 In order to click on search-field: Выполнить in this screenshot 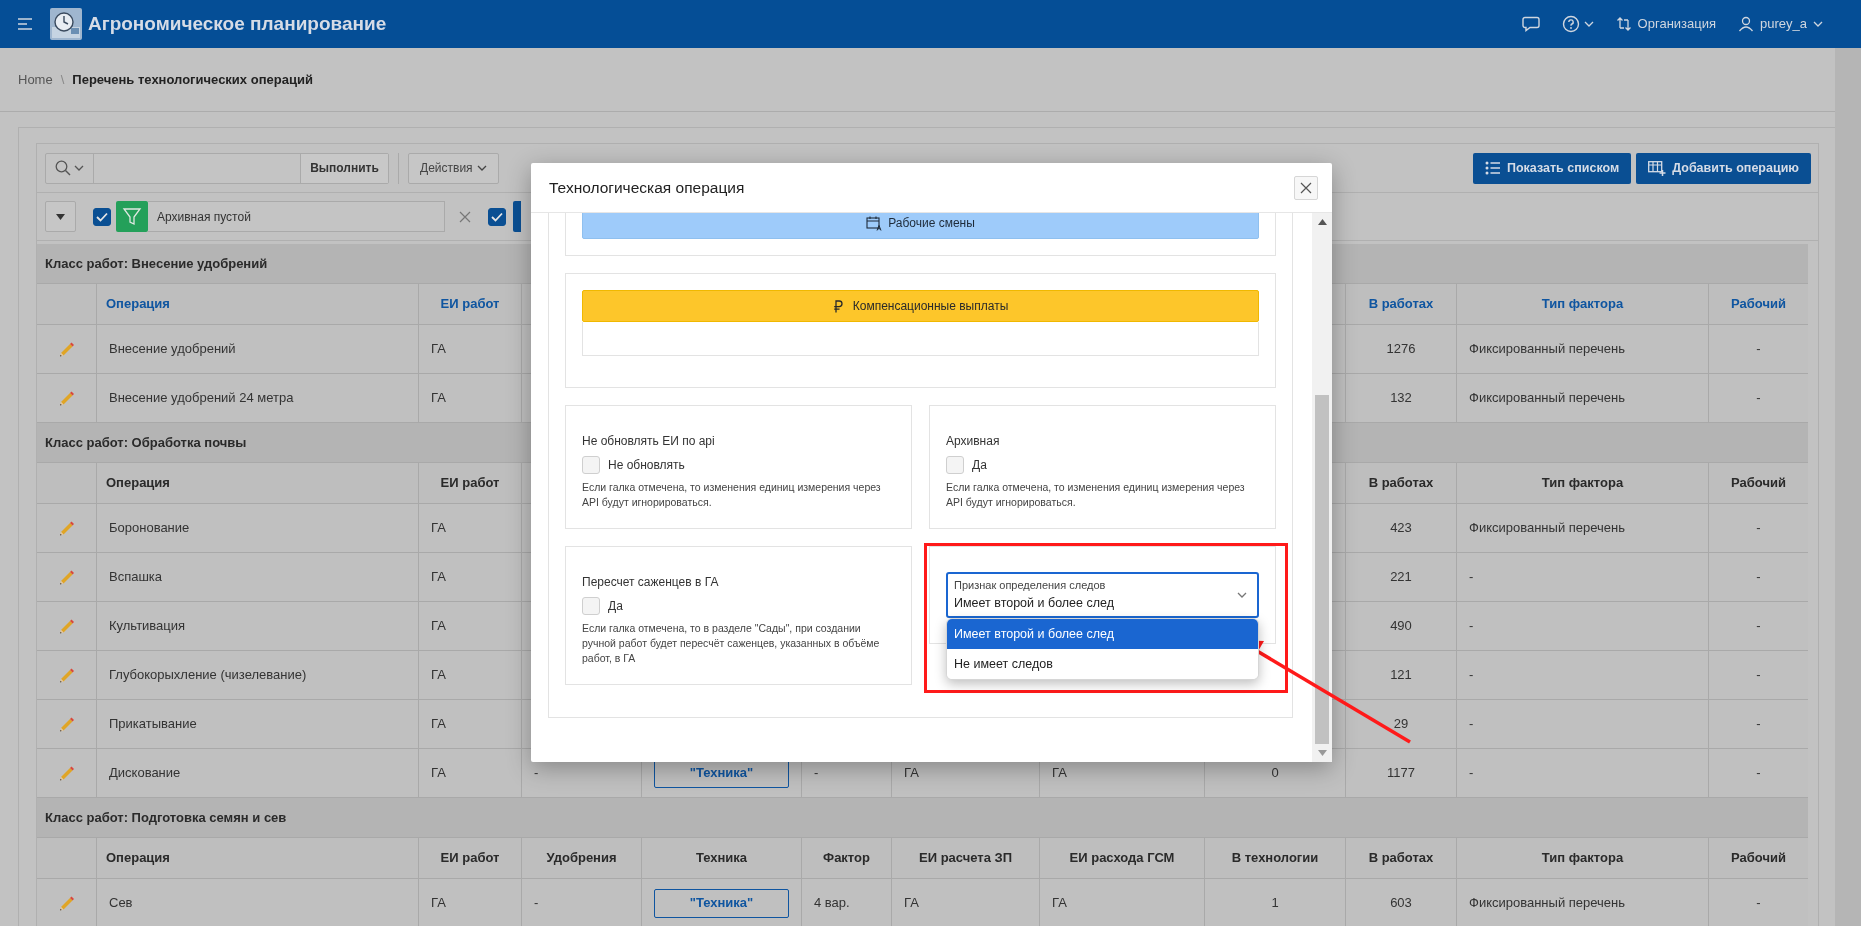, I will do `click(217, 168)`.